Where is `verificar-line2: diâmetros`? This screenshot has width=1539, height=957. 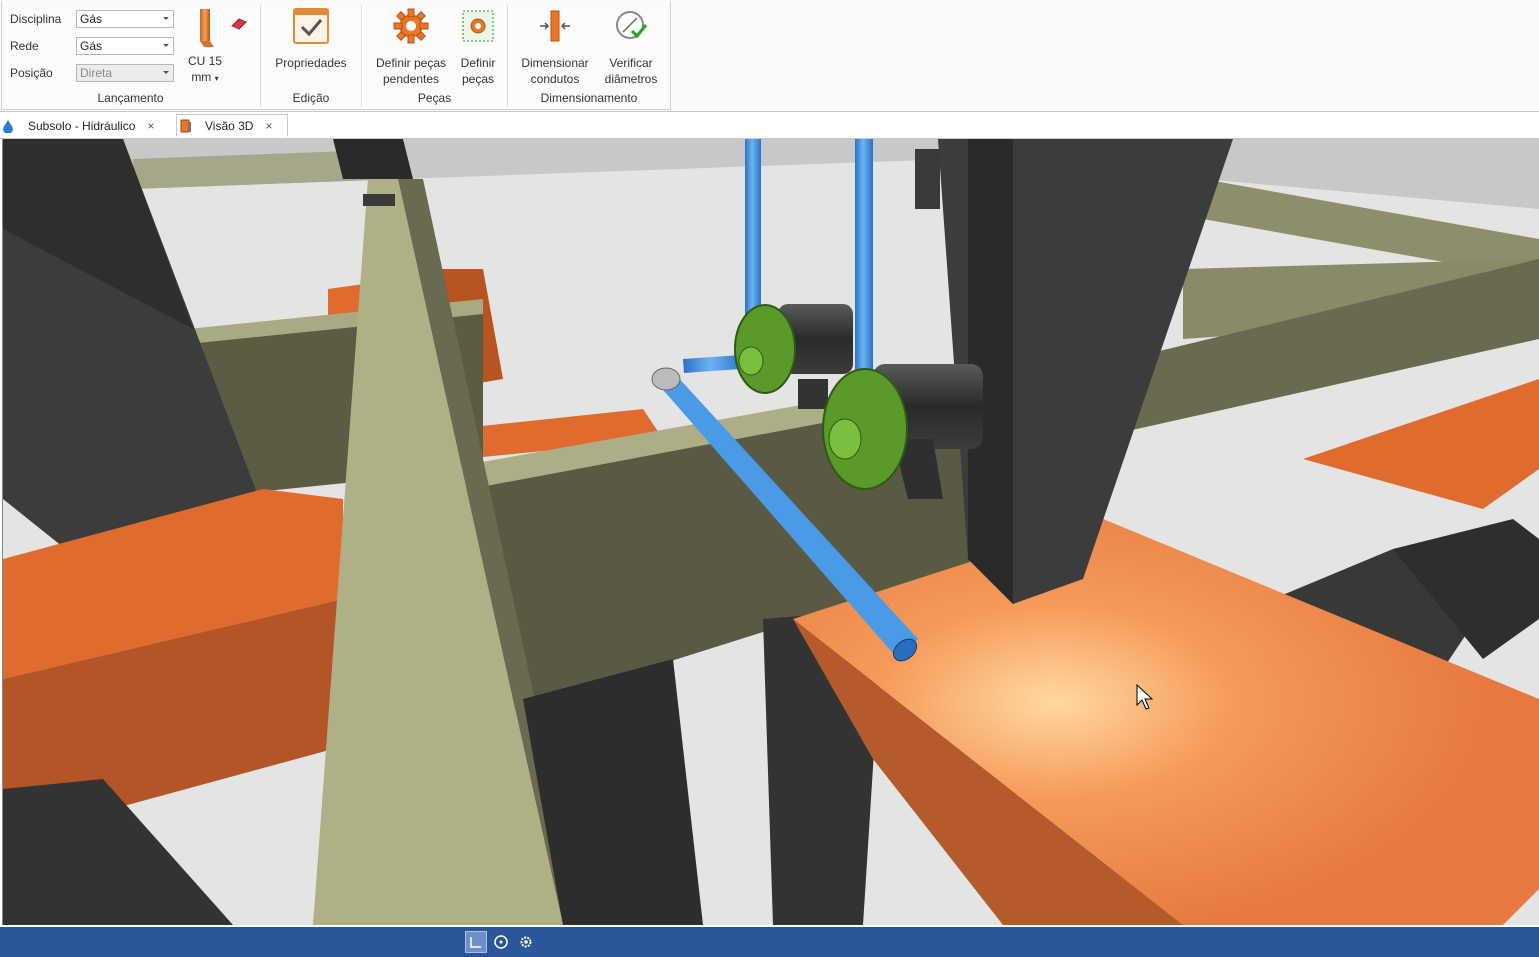
verificar-line2: diâmetros is located at coordinates (631, 79).